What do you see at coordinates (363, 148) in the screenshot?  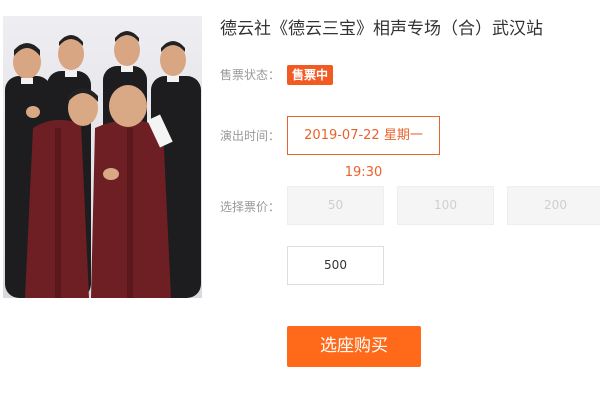 I see `showtime-option-selected: 2019-07-22 星期一 19:30` at bounding box center [363, 148].